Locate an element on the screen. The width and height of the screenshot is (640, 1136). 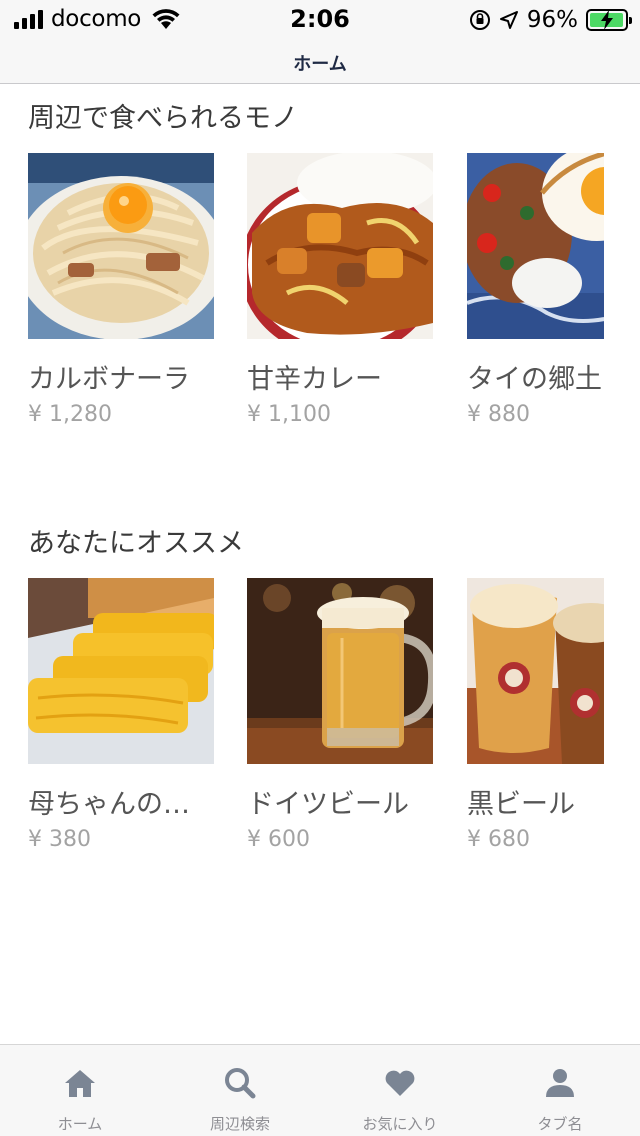
item-name: ドイツビール is located at coordinates (328, 804).